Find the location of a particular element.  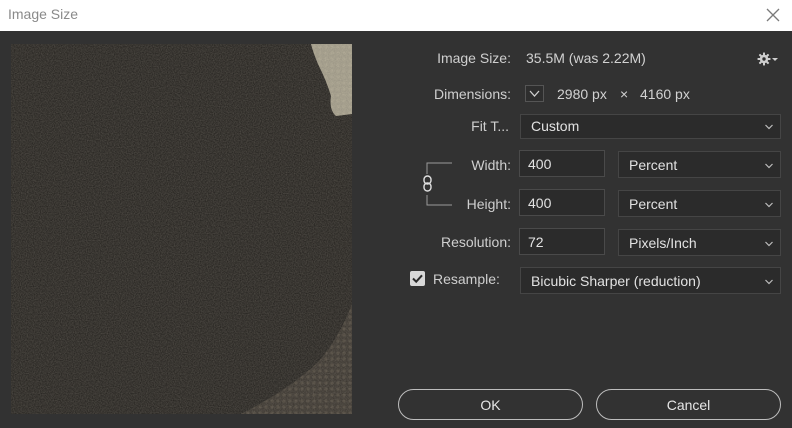

width-unit-value: Percent is located at coordinates (653, 165).